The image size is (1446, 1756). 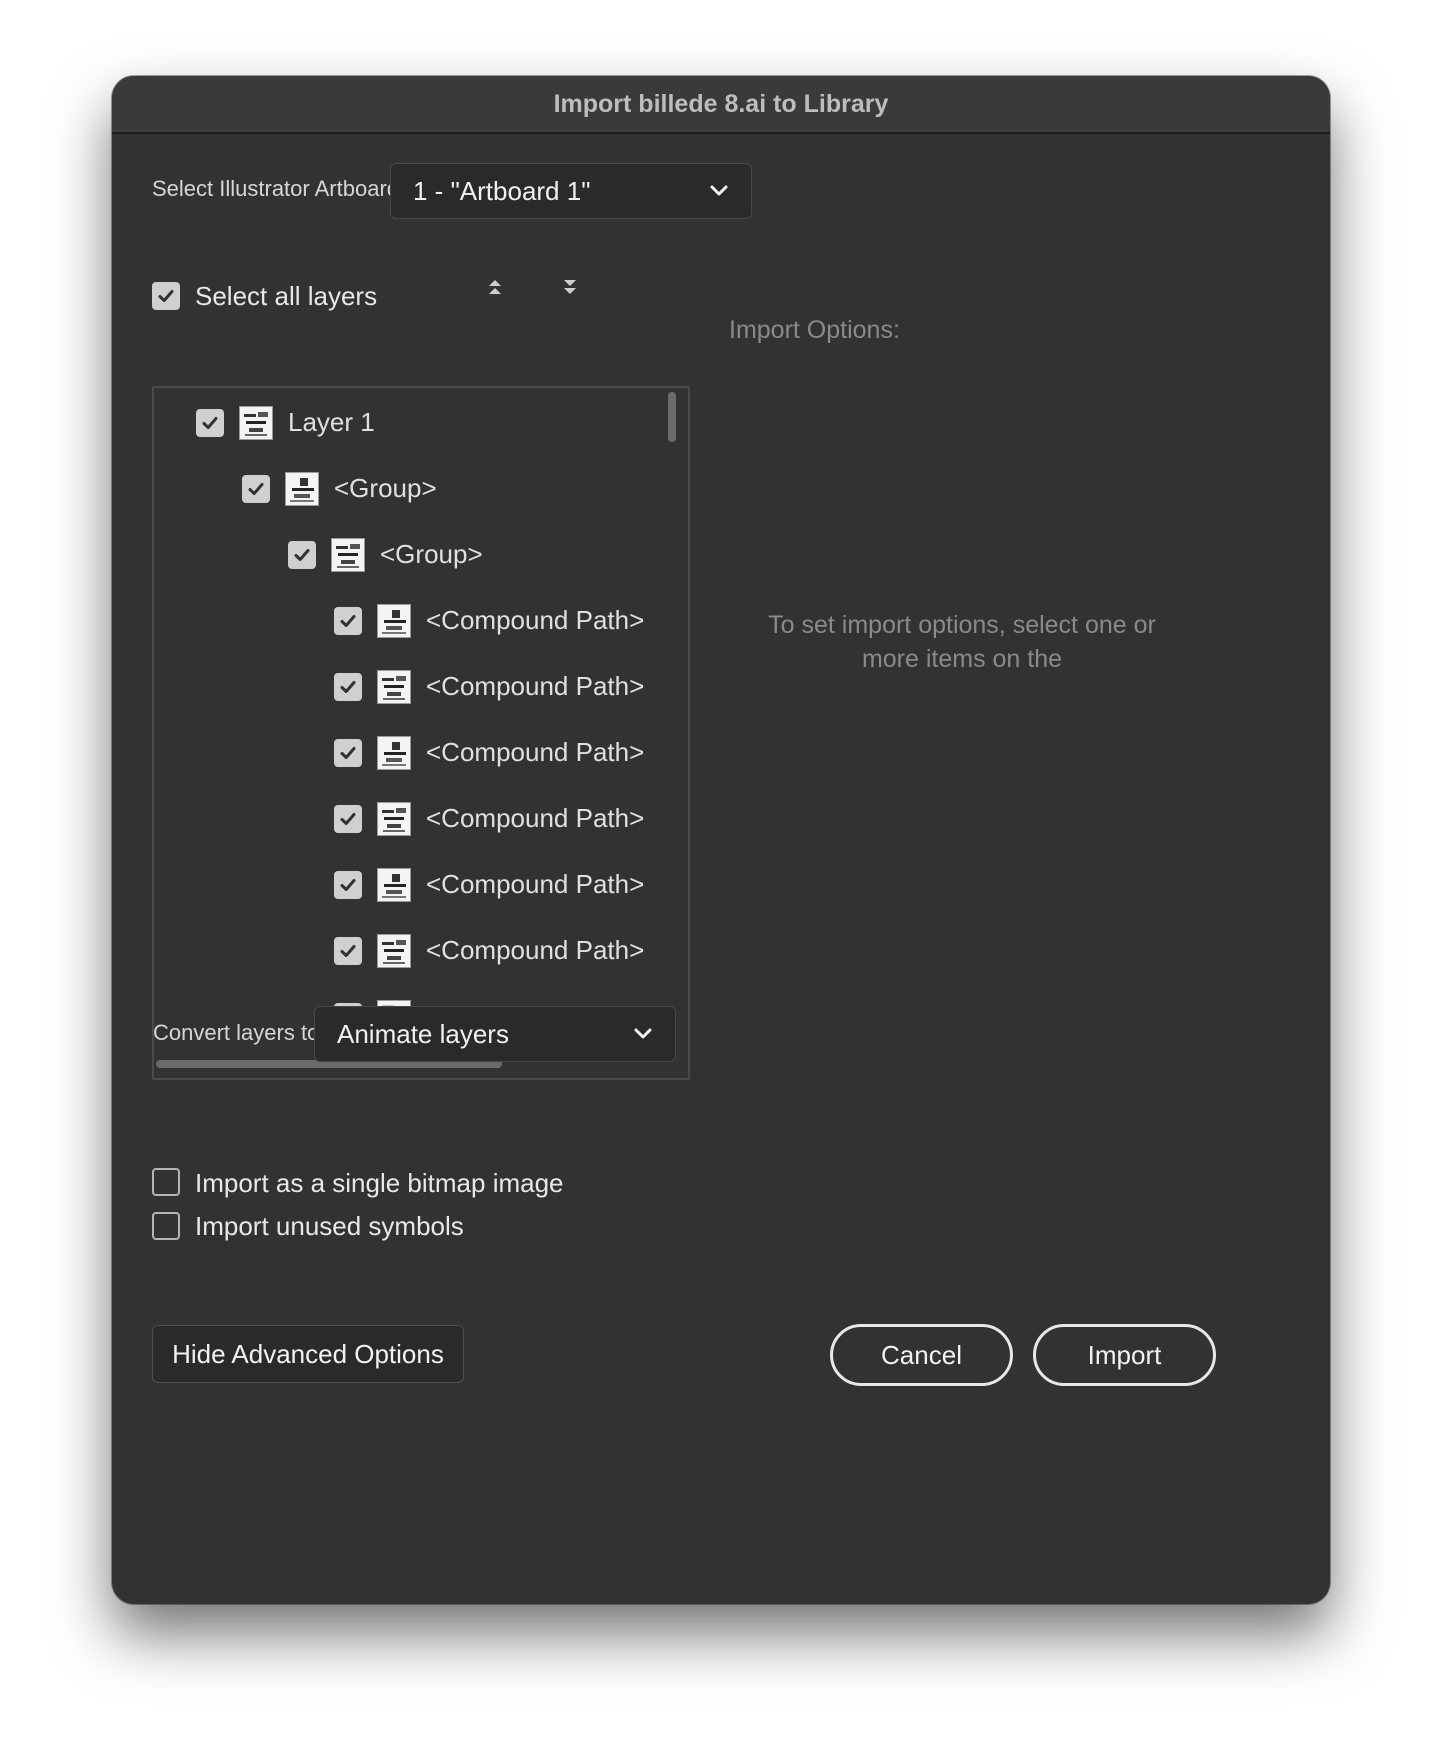 I want to click on unused-symbols-label: Import unused symbols, so click(x=329, y=1226).